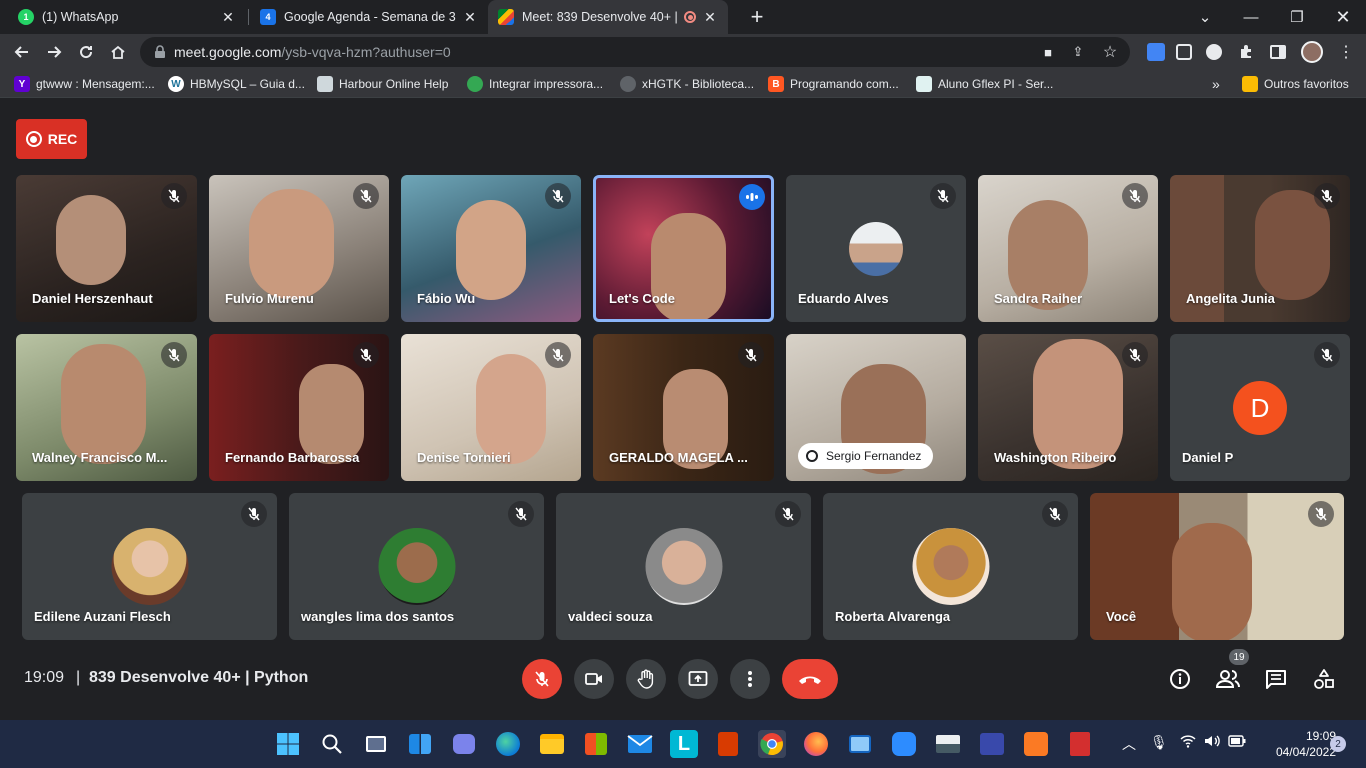 The height and width of the screenshot is (768, 1366). Describe the element at coordinates (1205, 17) in the screenshot. I see `tab-search-icon: ⌄` at that location.